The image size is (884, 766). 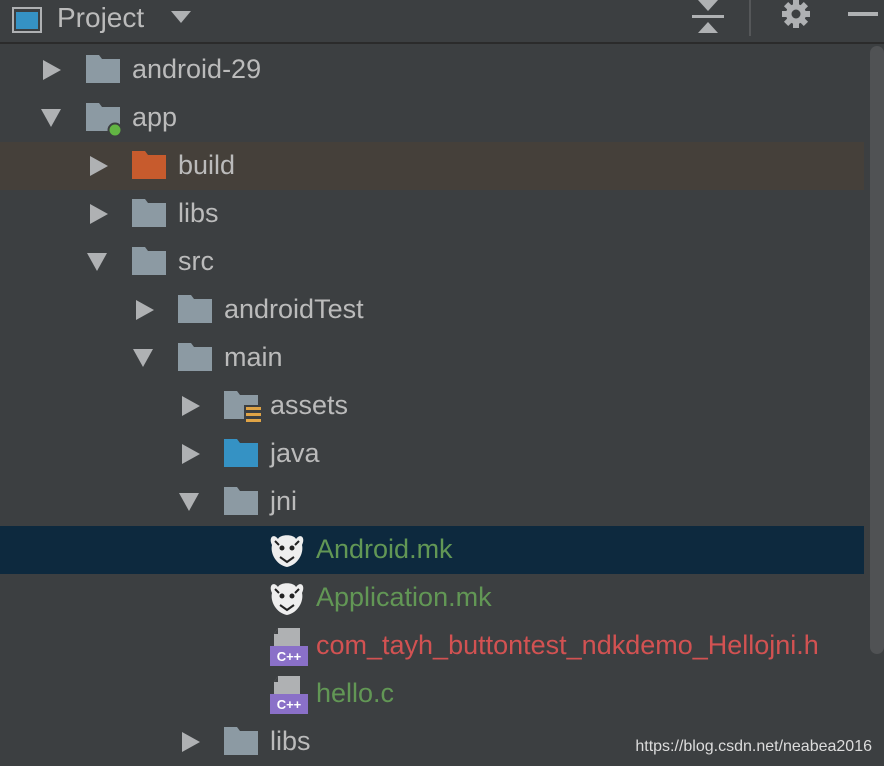 I want to click on tree-item-label: jni, so click(x=284, y=501).